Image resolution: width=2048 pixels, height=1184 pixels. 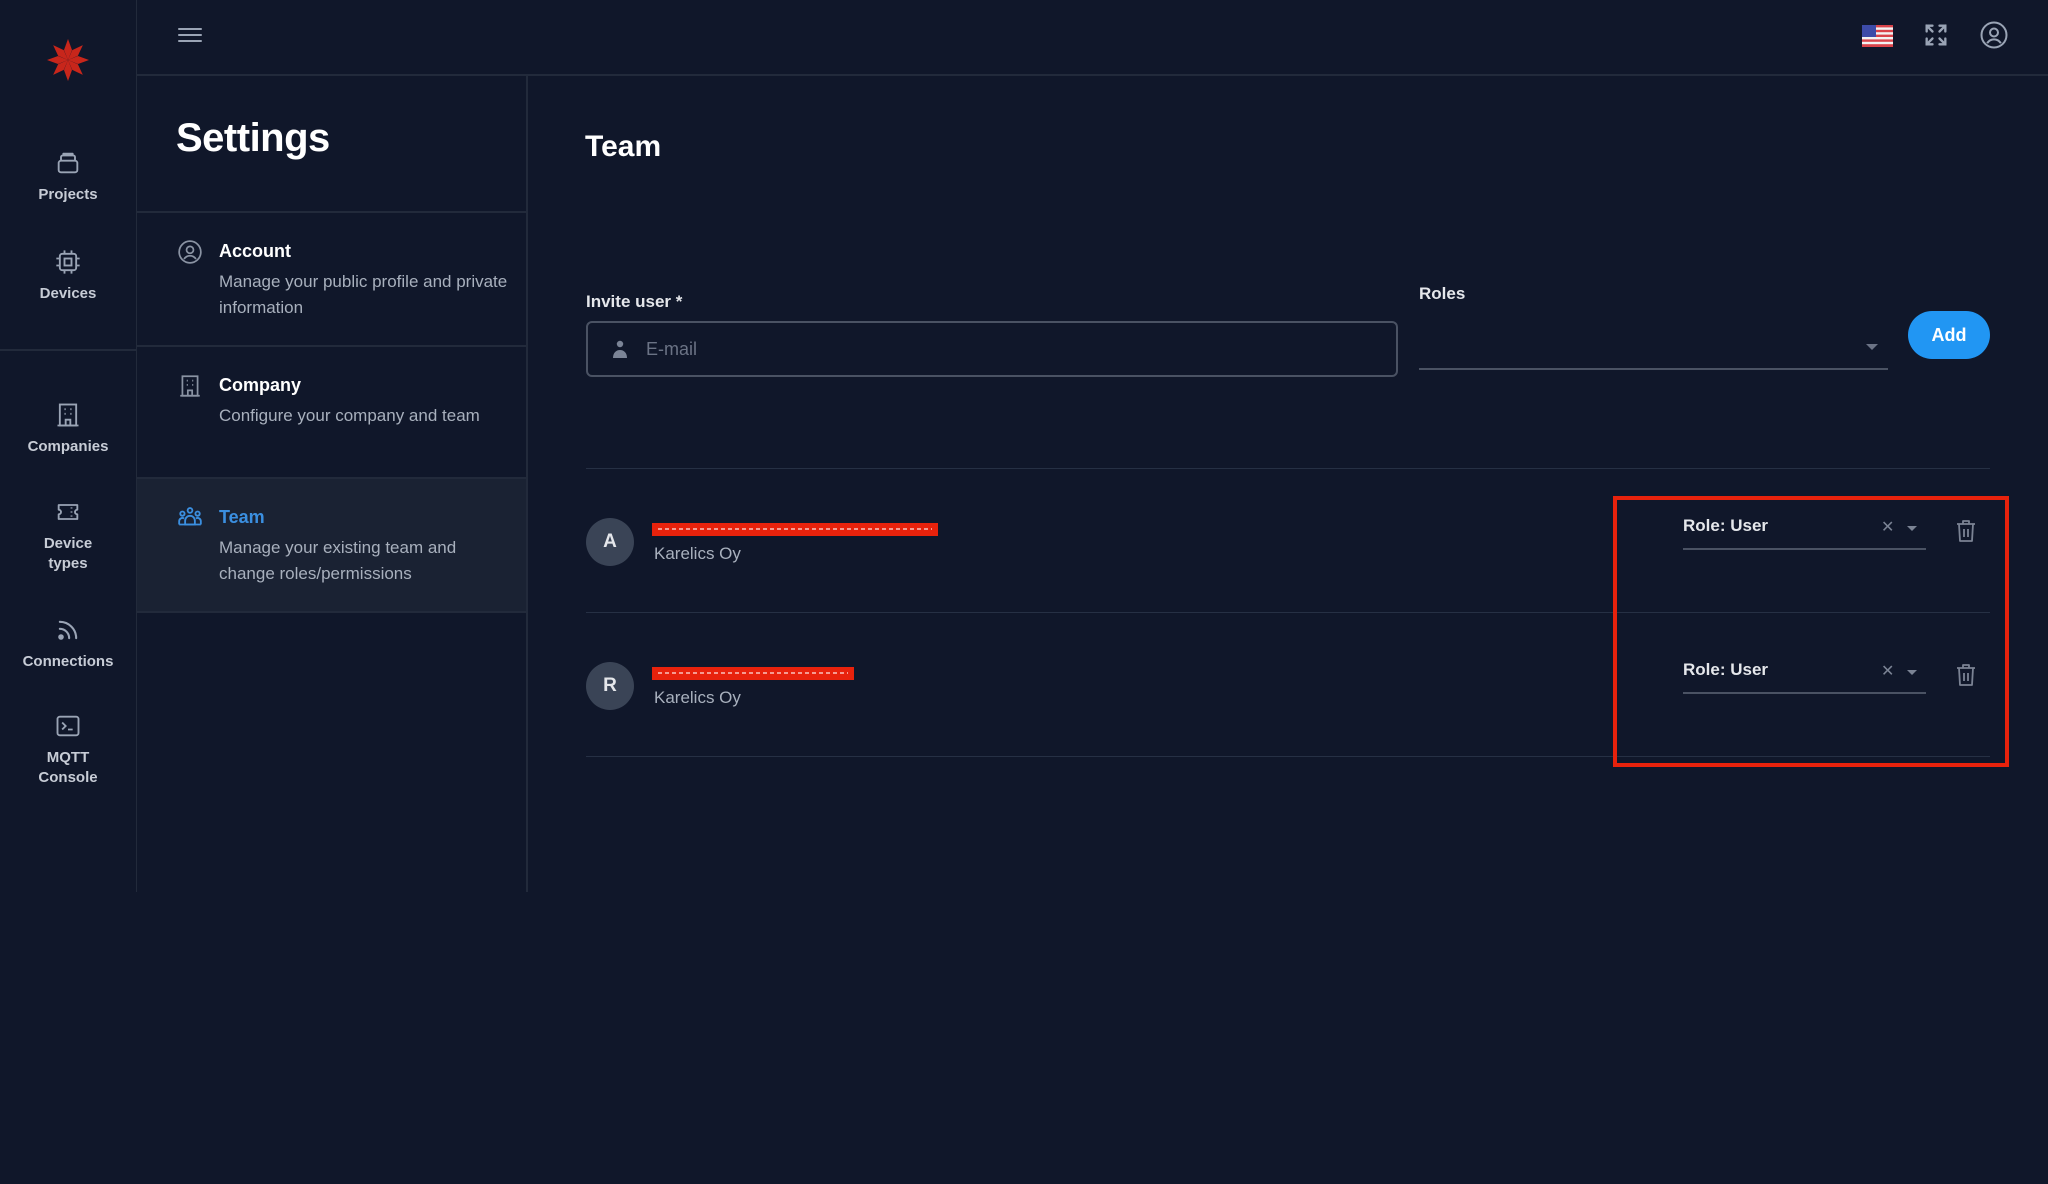 I want to click on rail-item-mqtt-console: MQTT Console, so click(x=68, y=750).